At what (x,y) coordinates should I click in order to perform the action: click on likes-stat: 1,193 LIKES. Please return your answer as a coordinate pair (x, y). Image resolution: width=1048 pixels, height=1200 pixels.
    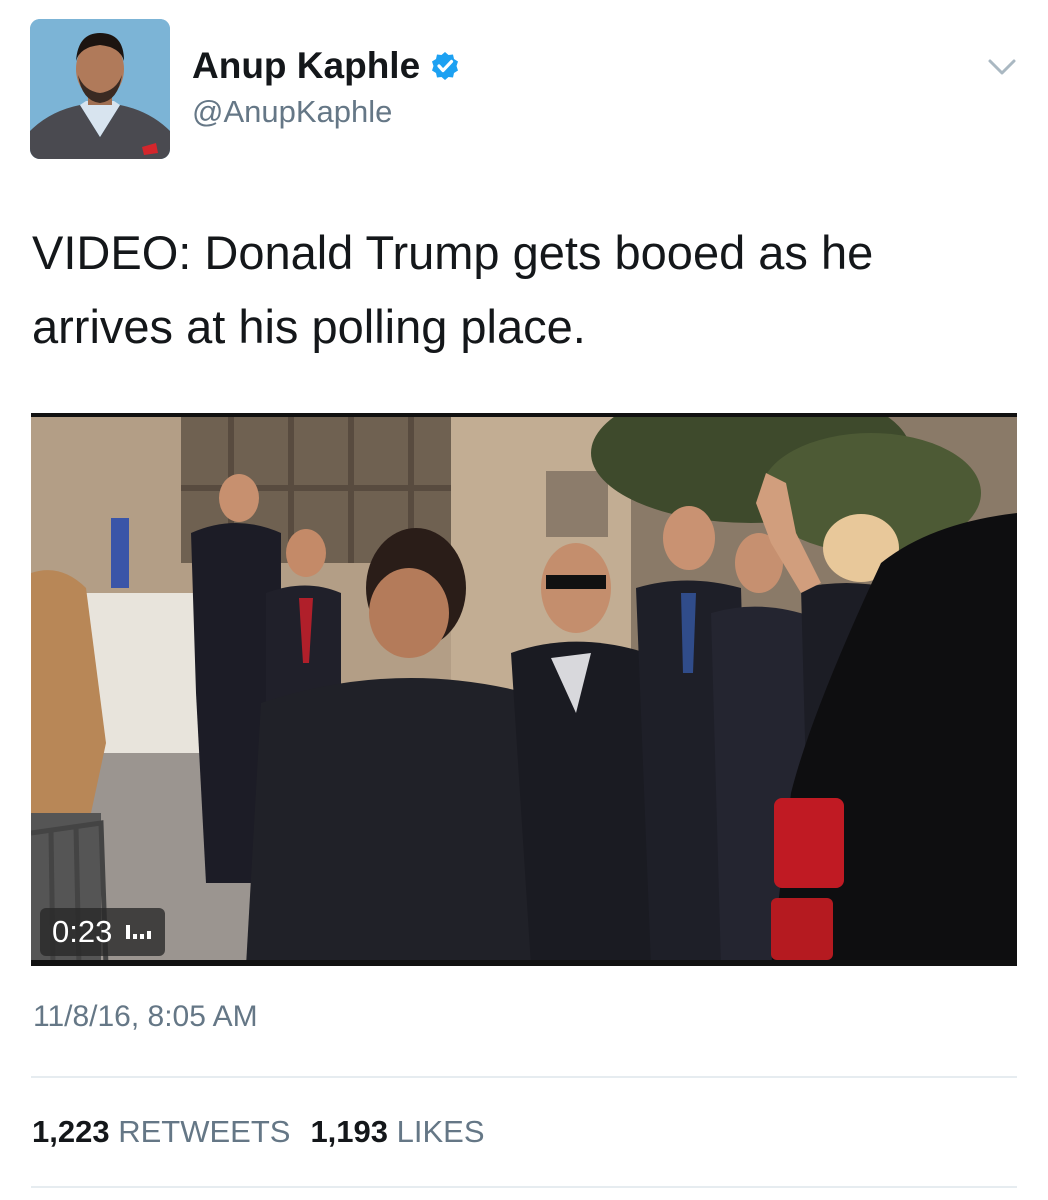
    Looking at the image, I should click on (397, 1132).